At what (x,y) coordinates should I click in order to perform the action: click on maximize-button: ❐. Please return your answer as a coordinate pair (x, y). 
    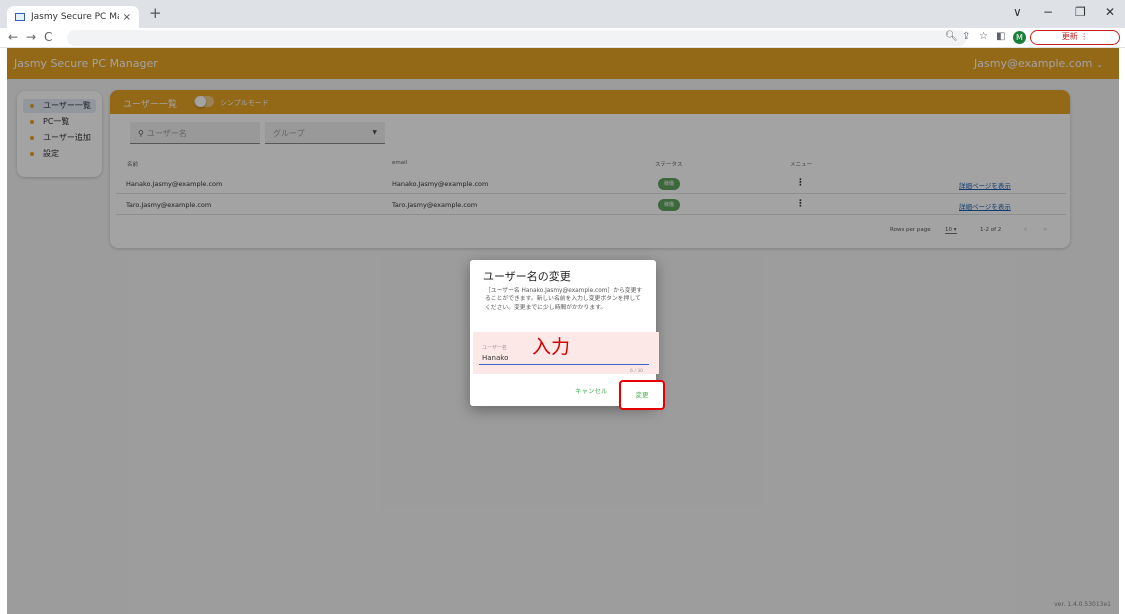
    Looking at the image, I should click on (1080, 12).